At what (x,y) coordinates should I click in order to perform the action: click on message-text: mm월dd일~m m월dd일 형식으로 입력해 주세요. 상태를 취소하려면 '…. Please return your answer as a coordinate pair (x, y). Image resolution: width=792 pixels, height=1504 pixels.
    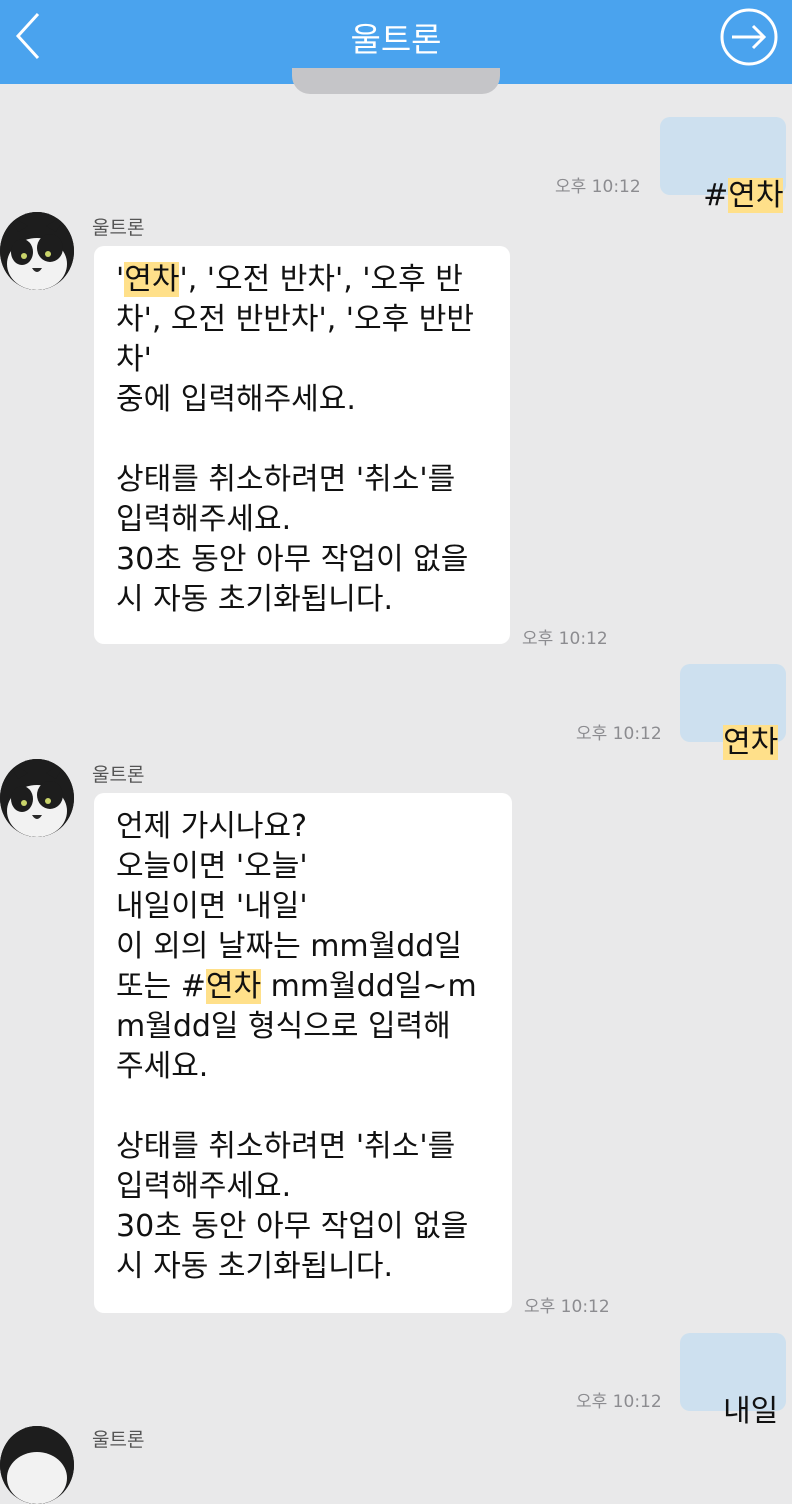
    Looking at the image, I should click on (296, 1126).